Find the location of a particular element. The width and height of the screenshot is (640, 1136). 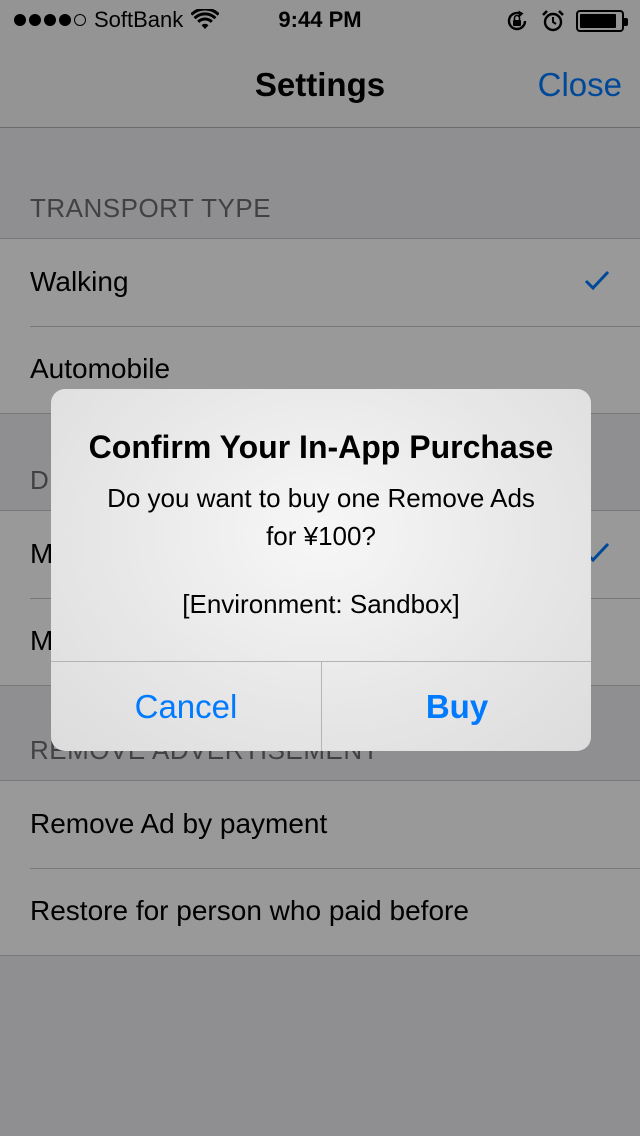

alert-environment: [Environment: Sandbox] is located at coordinates (321, 604).